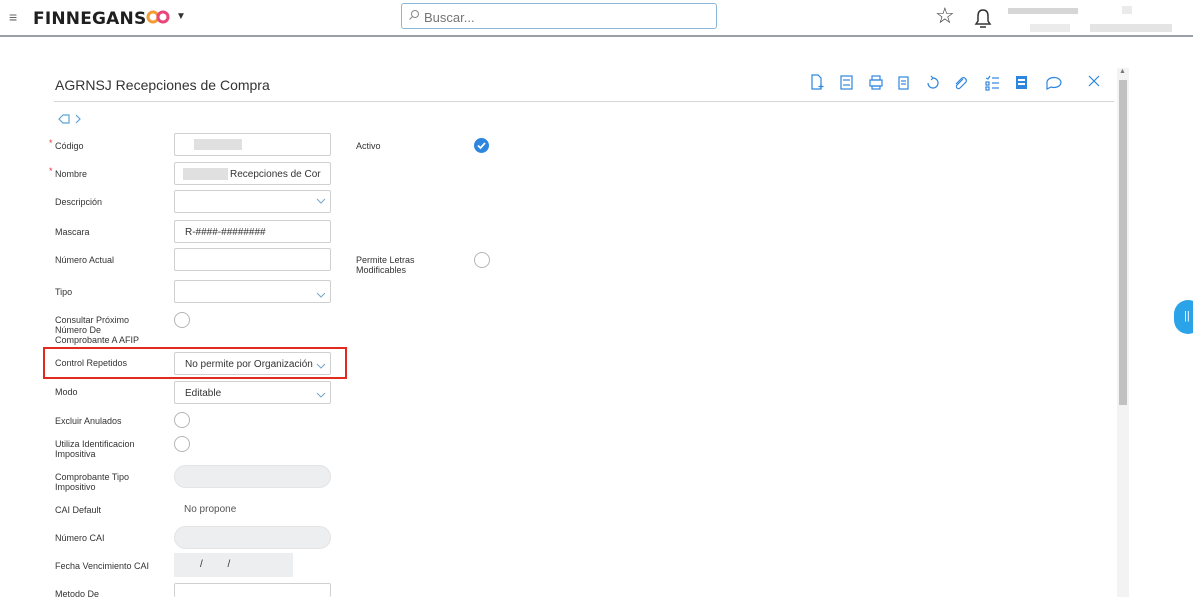 This screenshot has height=599, width=1193. I want to click on print-icon, so click(876, 82).